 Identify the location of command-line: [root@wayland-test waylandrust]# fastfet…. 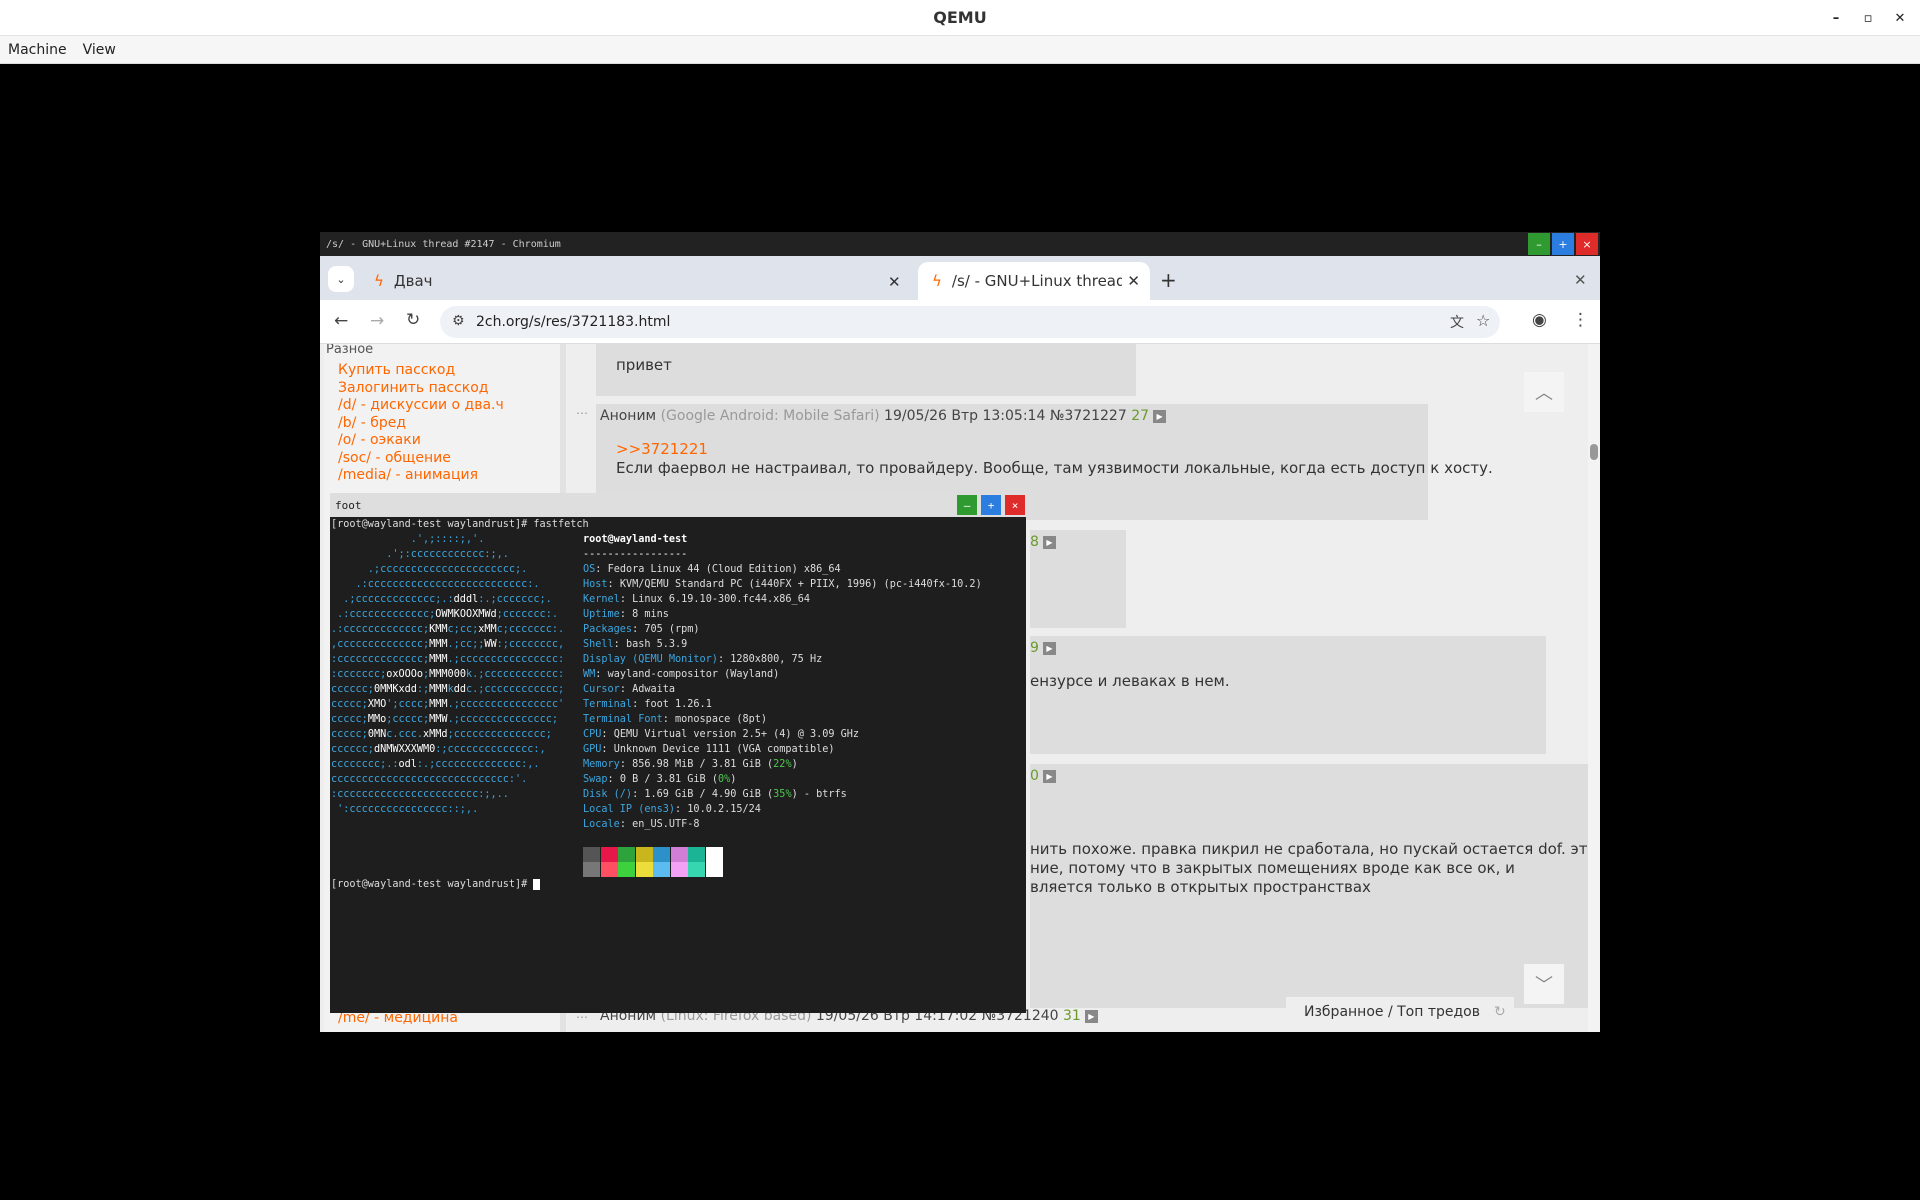
(460, 524).